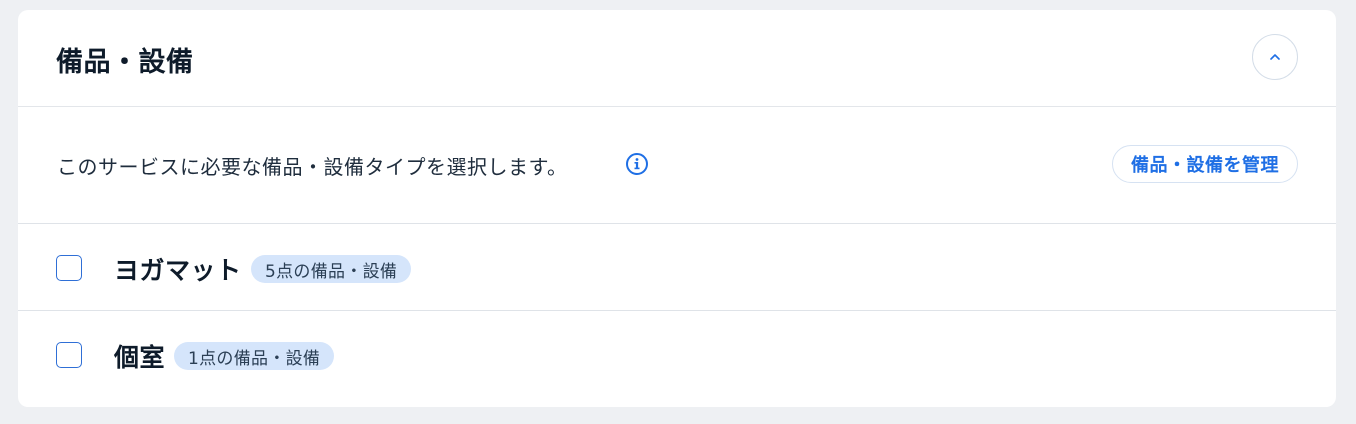 This screenshot has height=424, width=1356. Describe the element at coordinates (637, 164) in the screenshot. I see `info-icon` at that location.